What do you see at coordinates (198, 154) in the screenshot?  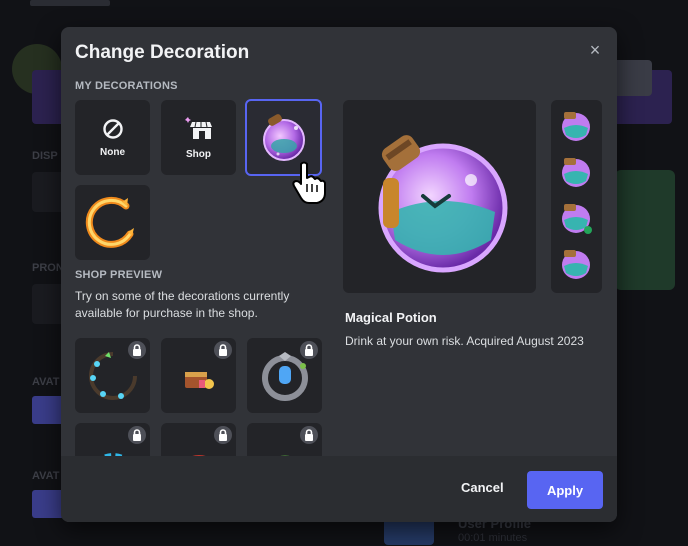 I see `decoration-shop-label: Shop` at bounding box center [198, 154].